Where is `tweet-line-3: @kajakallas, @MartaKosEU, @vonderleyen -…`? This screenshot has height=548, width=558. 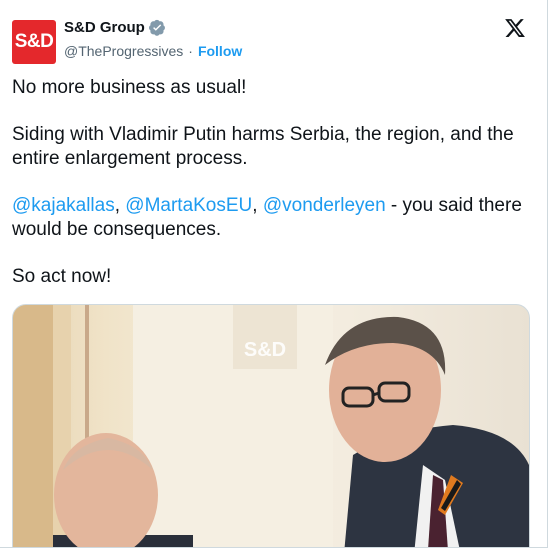 tweet-line-3: @kajakallas, @MartaKosEU, @vonderleyen -… is located at coordinates (272, 218).